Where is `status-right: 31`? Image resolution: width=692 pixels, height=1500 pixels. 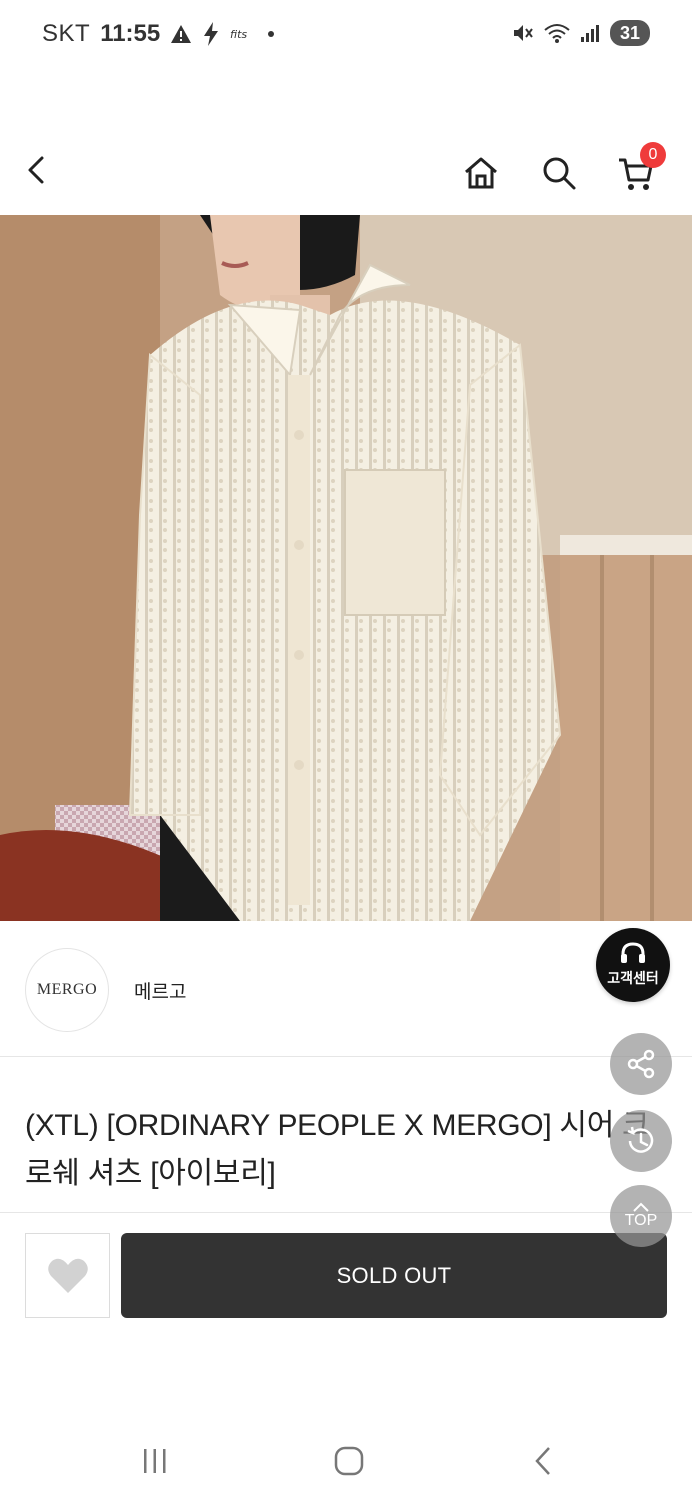
status-right: 31 is located at coordinates (581, 33).